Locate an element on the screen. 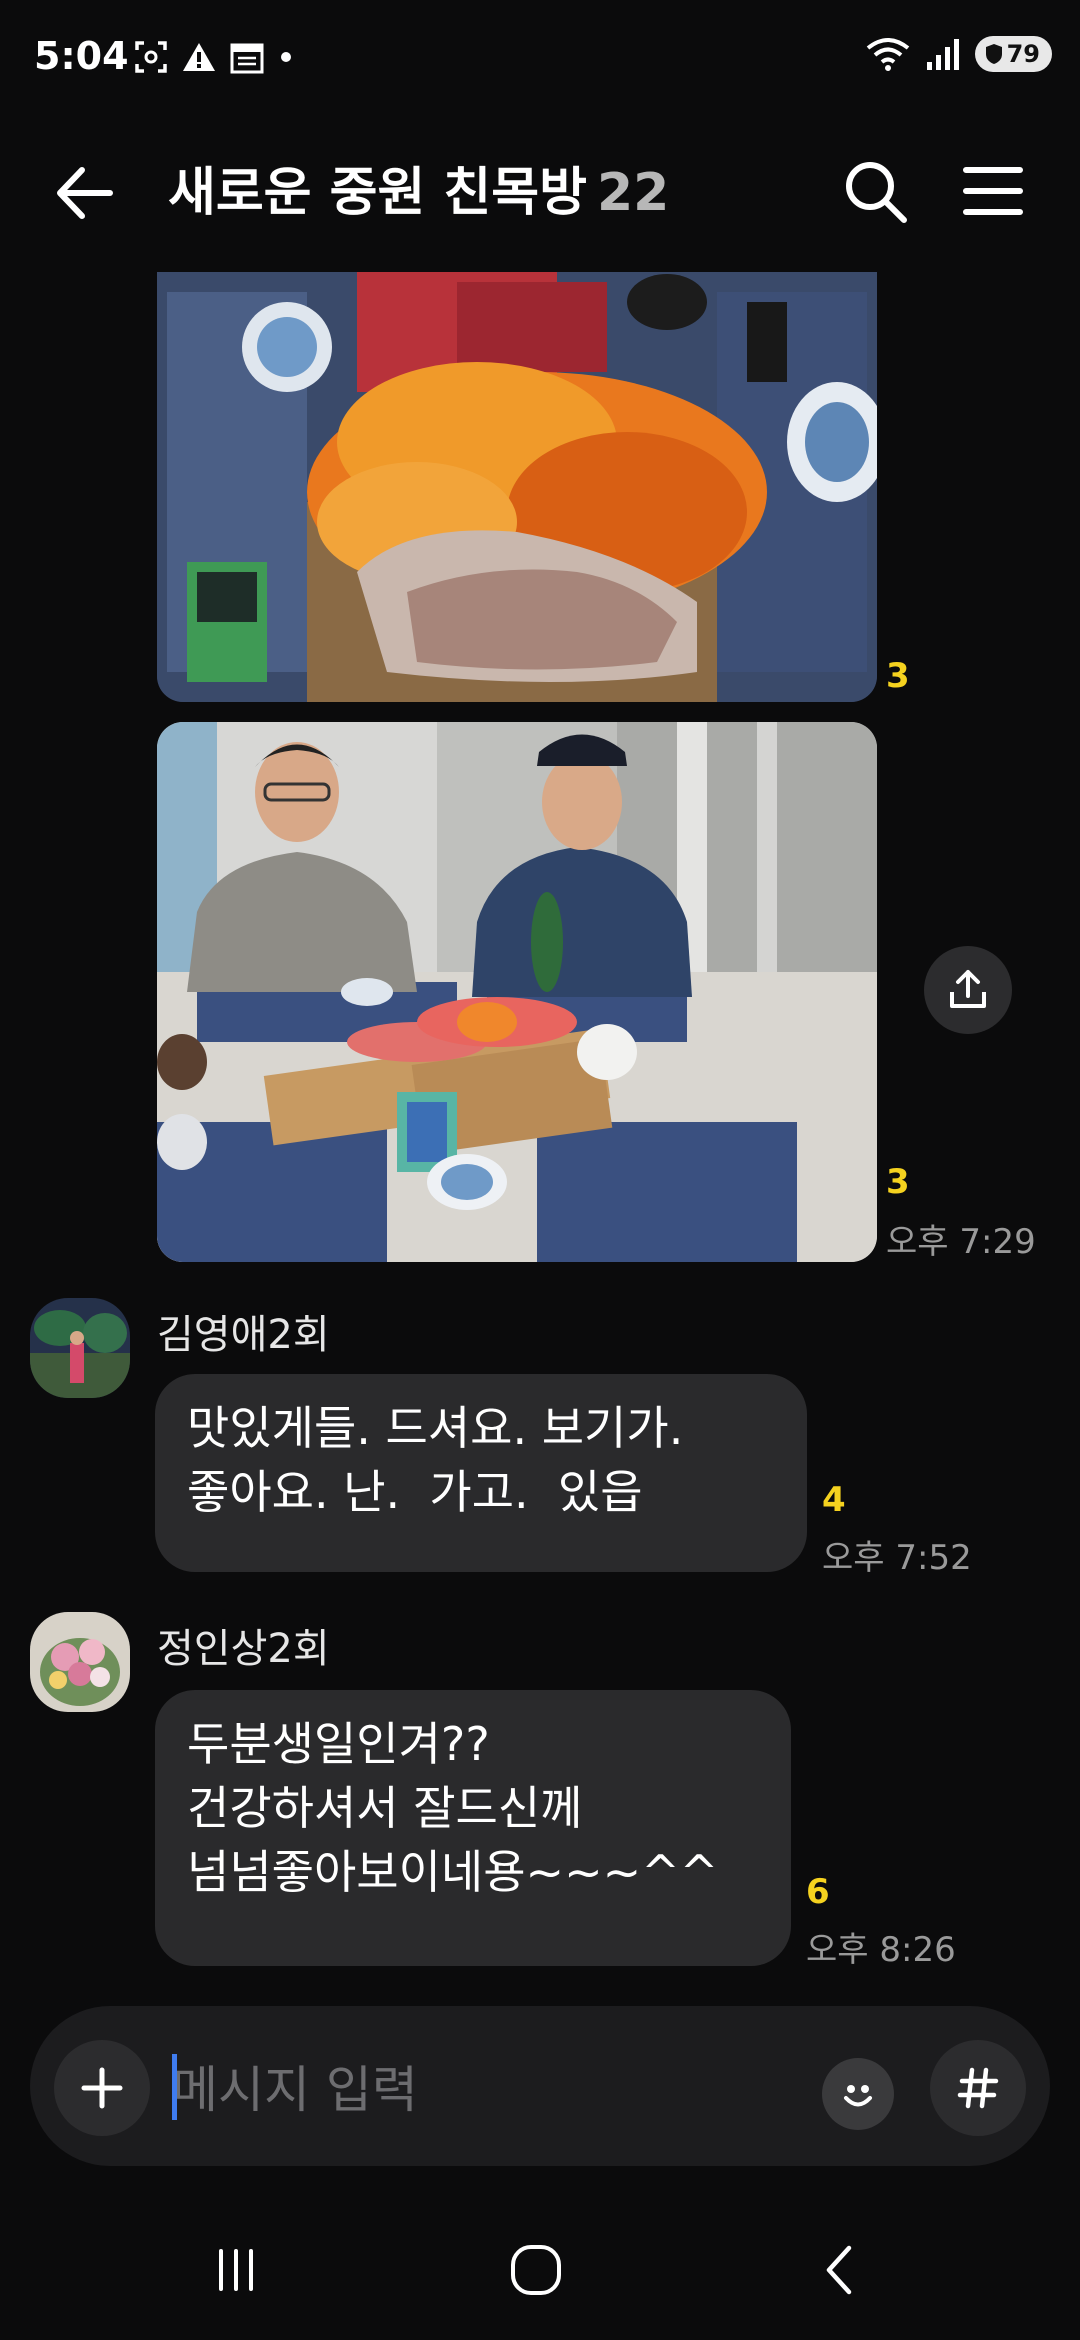 Image resolution: width=1080 pixels, height=2340 pixels. back-button is located at coordinates (85, 193).